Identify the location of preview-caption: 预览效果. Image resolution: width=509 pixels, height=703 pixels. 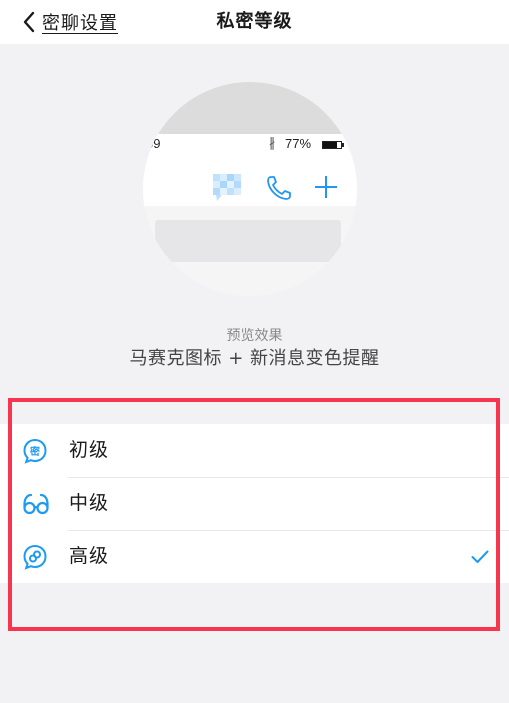
(254, 336).